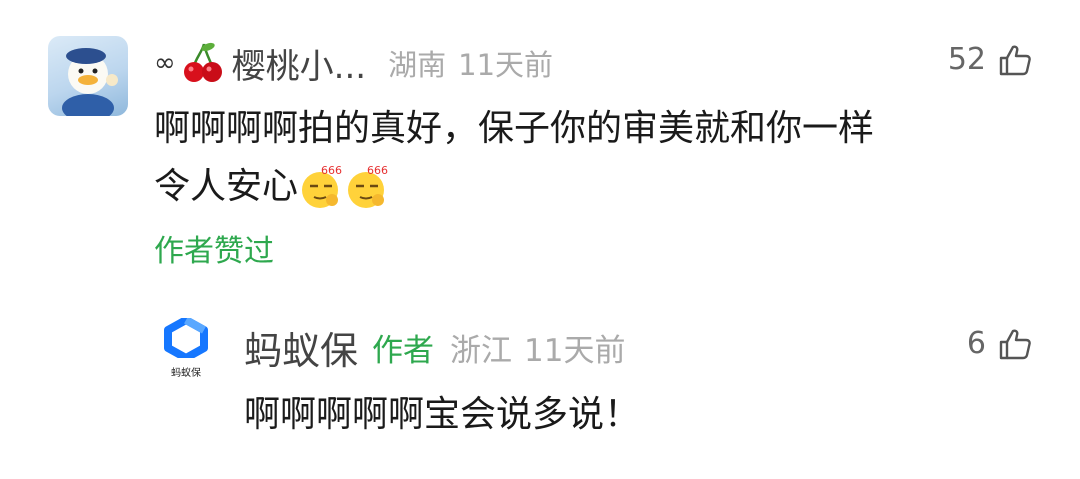 The image size is (1080, 479). I want to click on comment-text-line2-row: 令人安心 666 666, so click(272, 187).